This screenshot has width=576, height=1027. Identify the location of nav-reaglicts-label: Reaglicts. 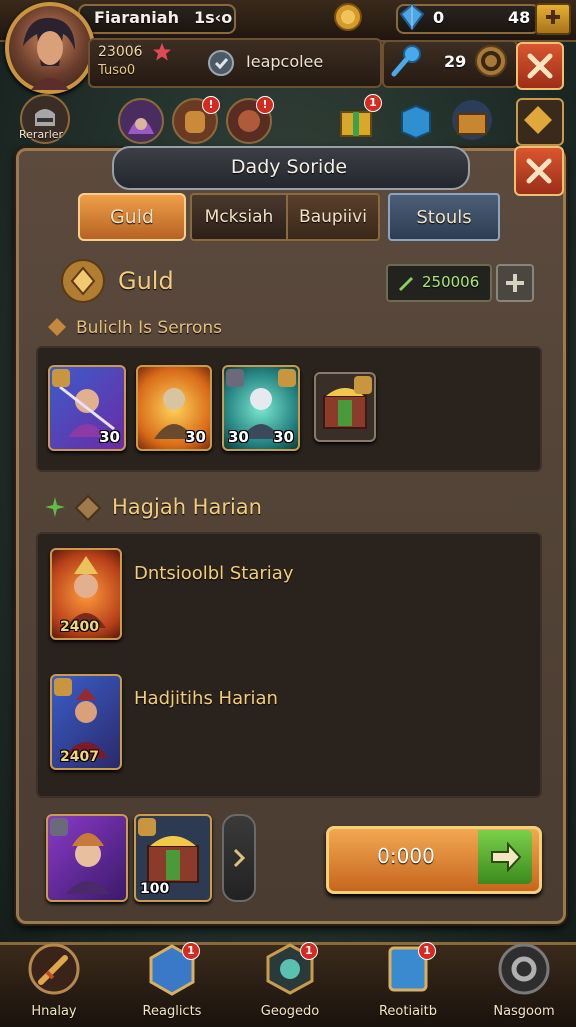
(172, 1011).